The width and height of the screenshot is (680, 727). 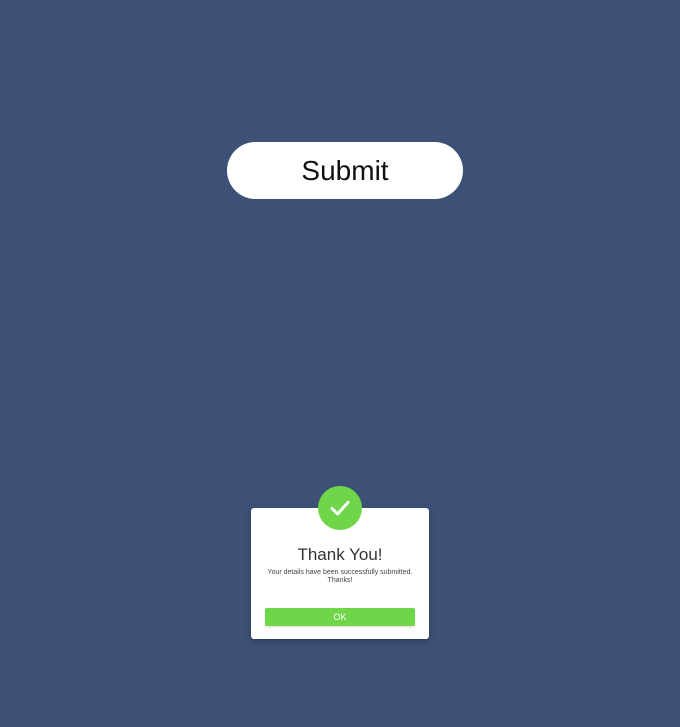 What do you see at coordinates (345, 170) in the screenshot?
I see `submit-button: Submit` at bounding box center [345, 170].